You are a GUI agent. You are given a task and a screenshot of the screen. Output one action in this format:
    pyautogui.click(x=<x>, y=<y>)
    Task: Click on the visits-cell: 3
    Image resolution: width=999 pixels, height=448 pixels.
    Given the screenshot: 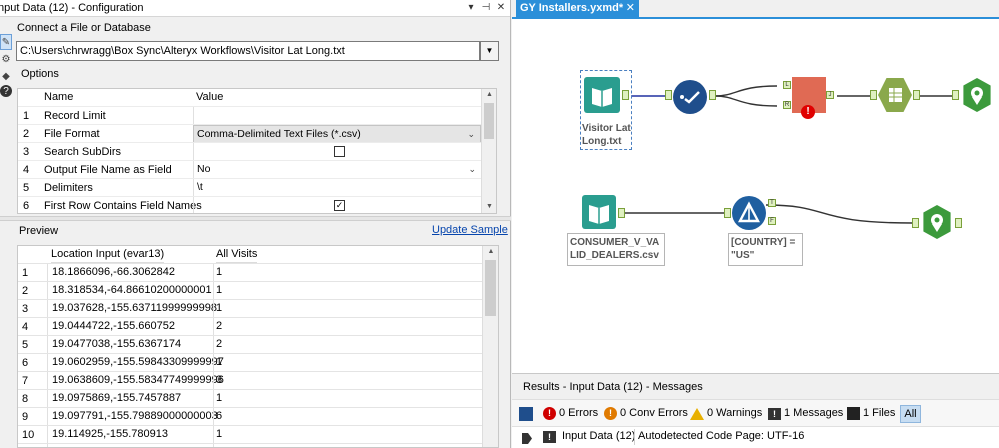 What is the action you would take?
    pyautogui.click(x=234, y=381)
    